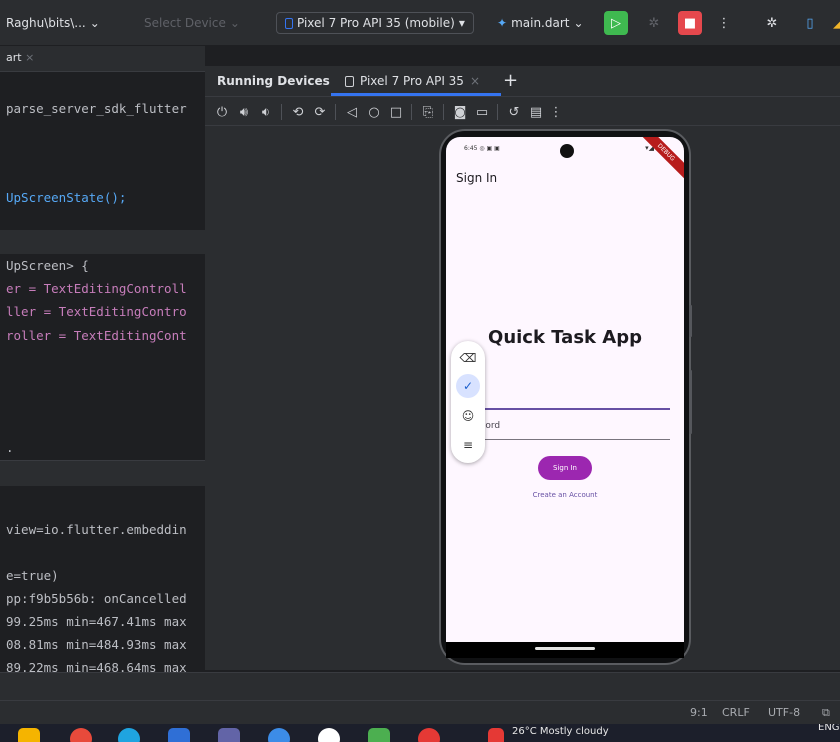  Describe the element at coordinates (320, 112) in the screenshot. I see `rotate-right-icon: ⟳` at that location.